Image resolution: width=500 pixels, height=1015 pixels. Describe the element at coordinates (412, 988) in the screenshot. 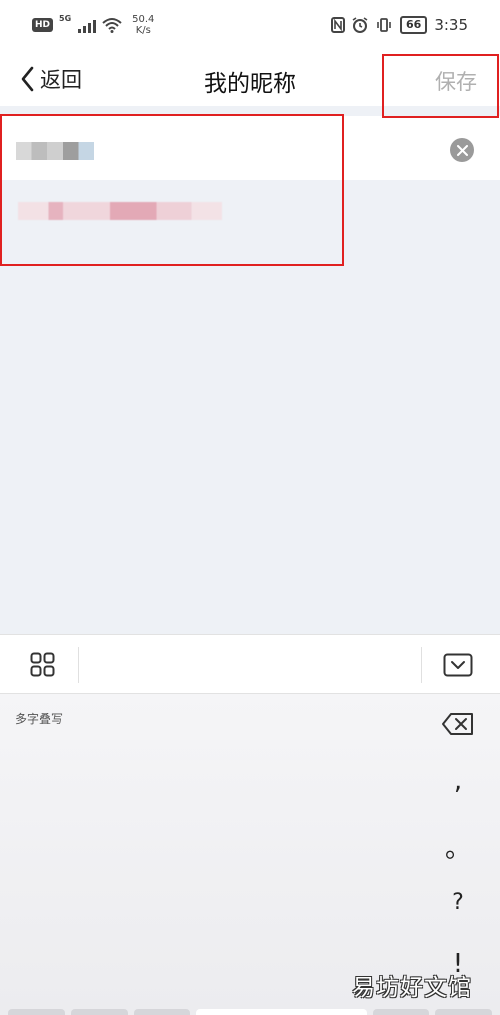

I see `watermark: 易坊好文馆` at that location.